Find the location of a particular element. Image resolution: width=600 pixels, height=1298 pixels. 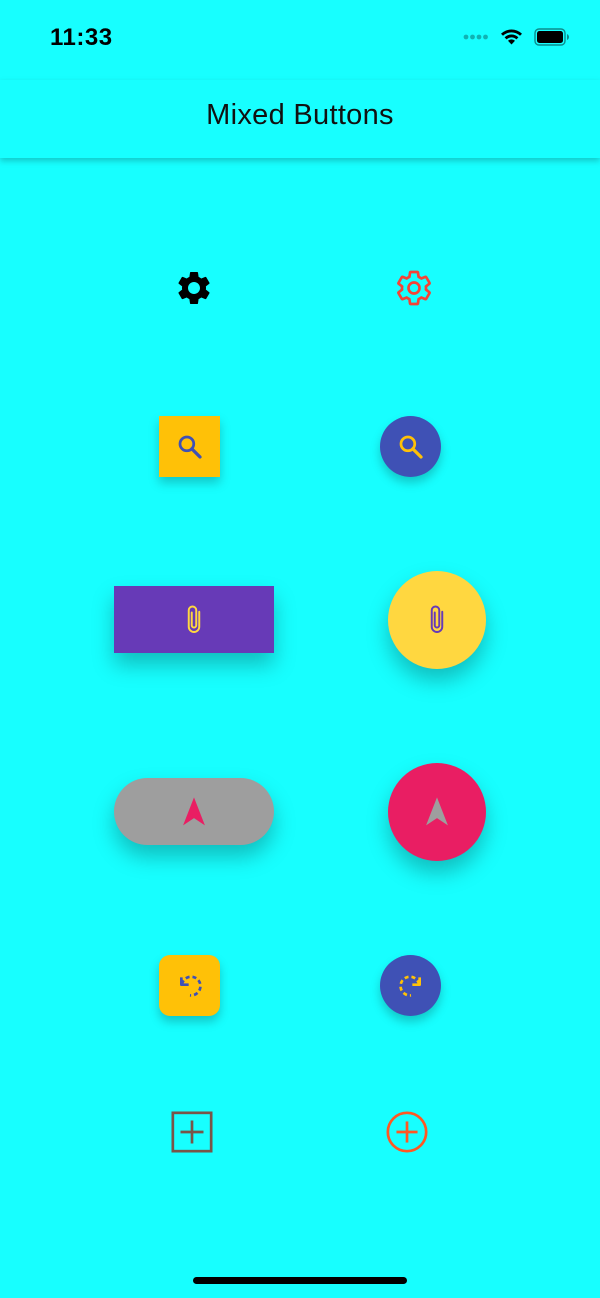

attach-wide-button is located at coordinates (194, 619).